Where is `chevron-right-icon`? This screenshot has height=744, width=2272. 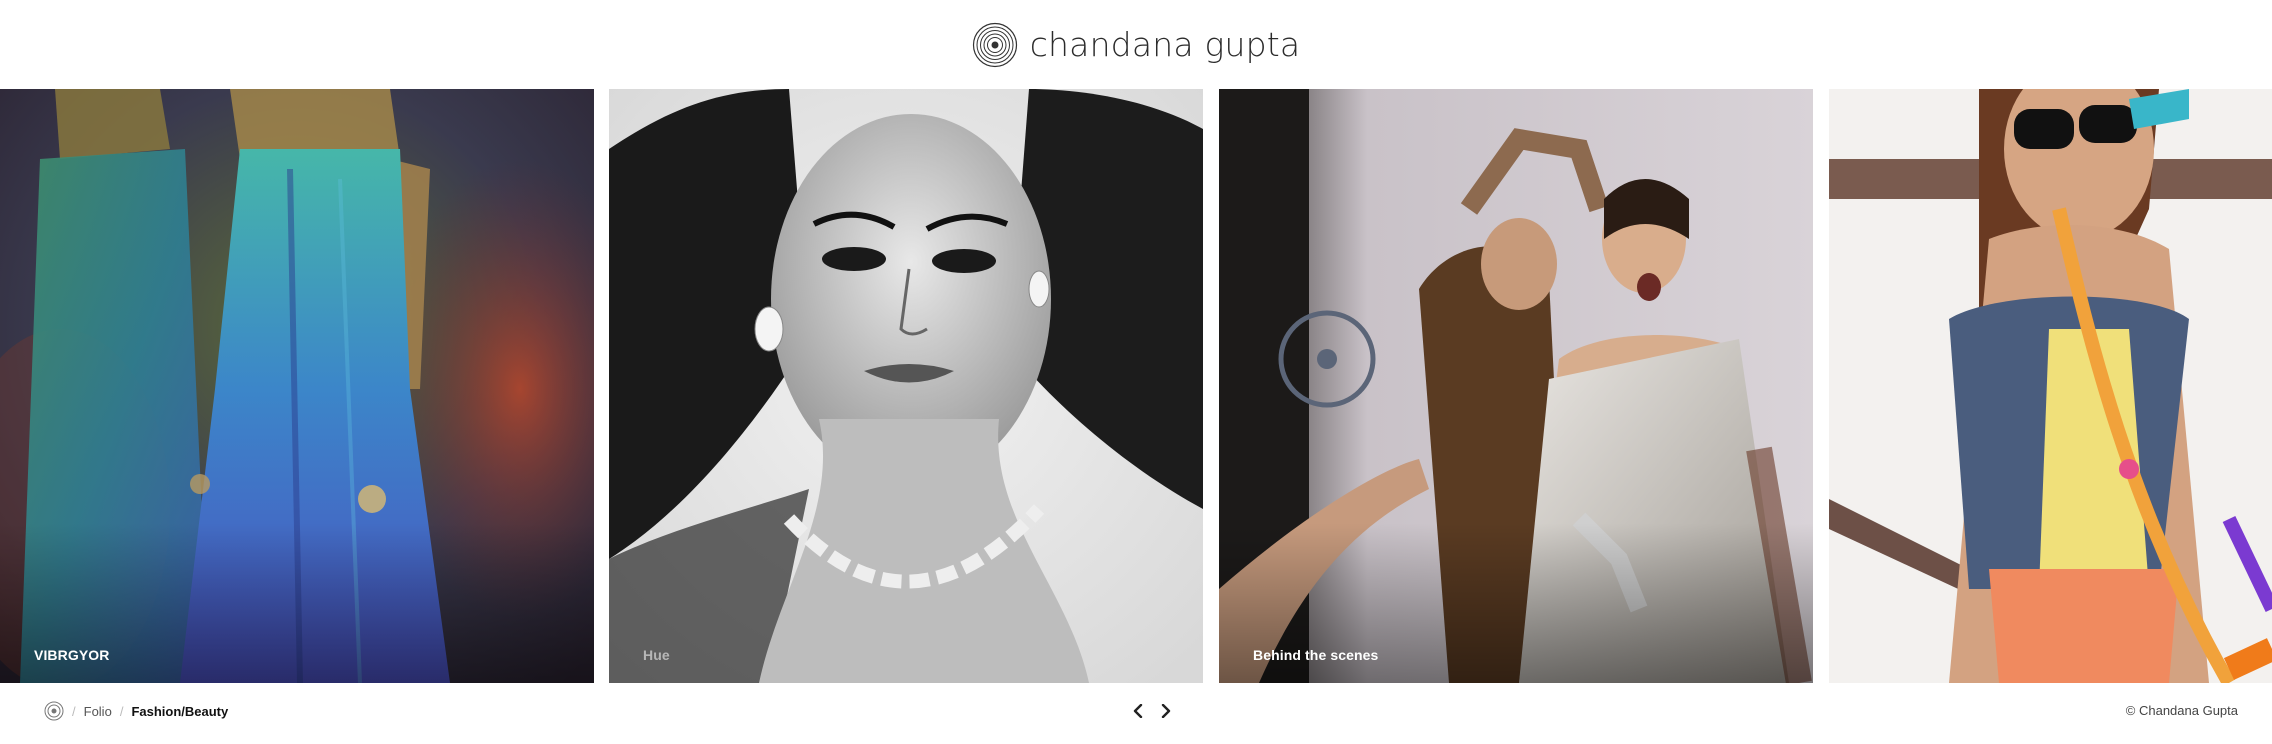
chevron-right-icon is located at coordinates (1166, 711).